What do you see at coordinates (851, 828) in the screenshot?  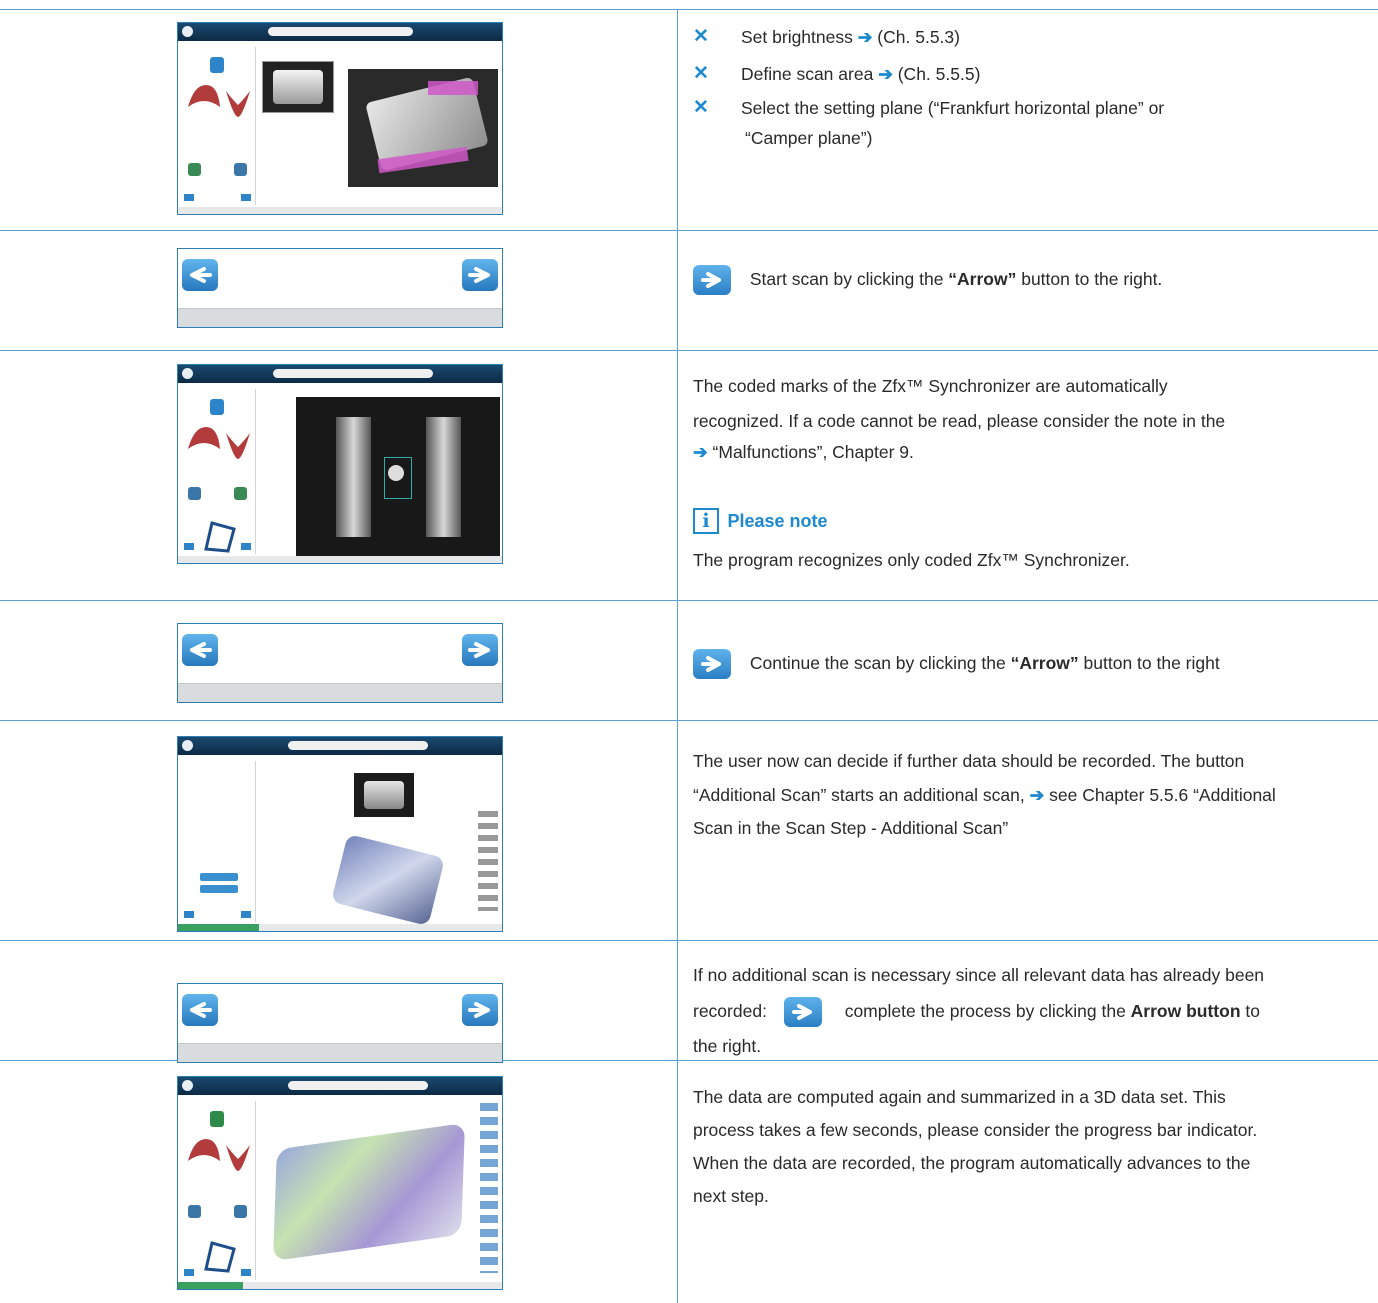 I see `paragraph-line: Scan in the Scan Step - Additional Scan”` at bounding box center [851, 828].